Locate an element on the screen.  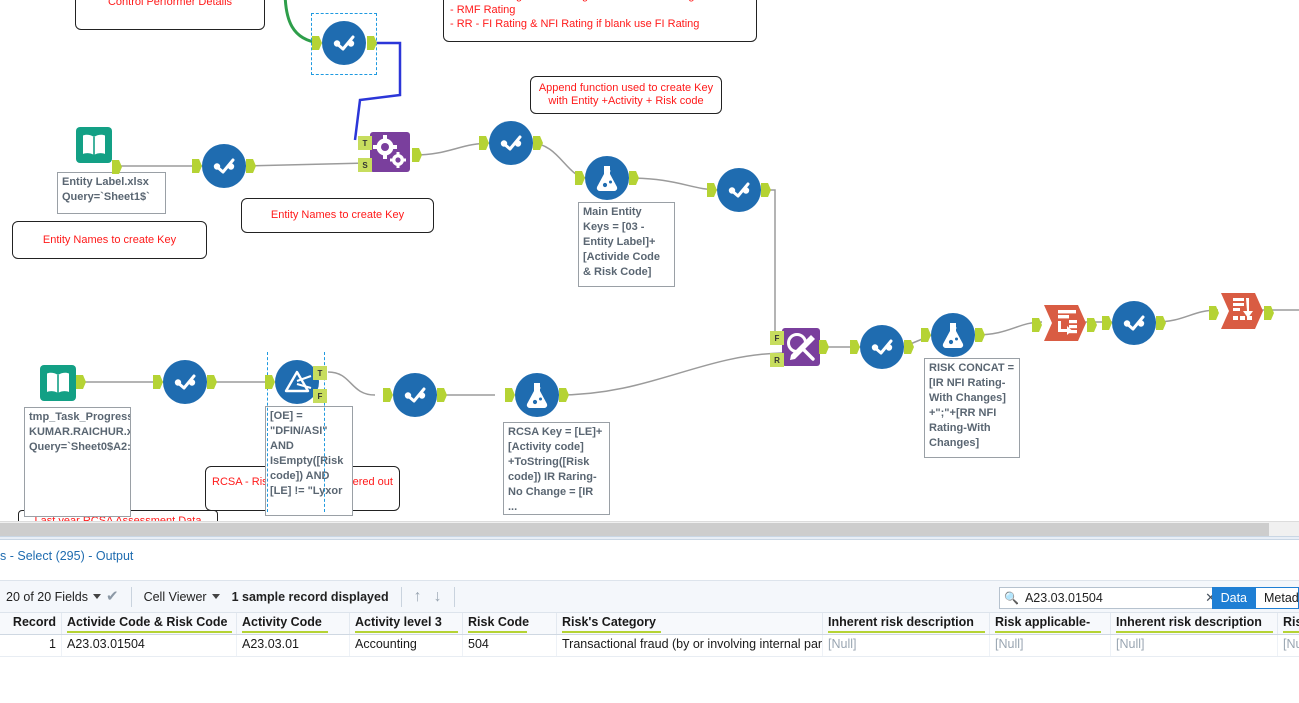
annotation-entity-names-key-1: Entity Names to create Key is located at coordinates (337, 215).